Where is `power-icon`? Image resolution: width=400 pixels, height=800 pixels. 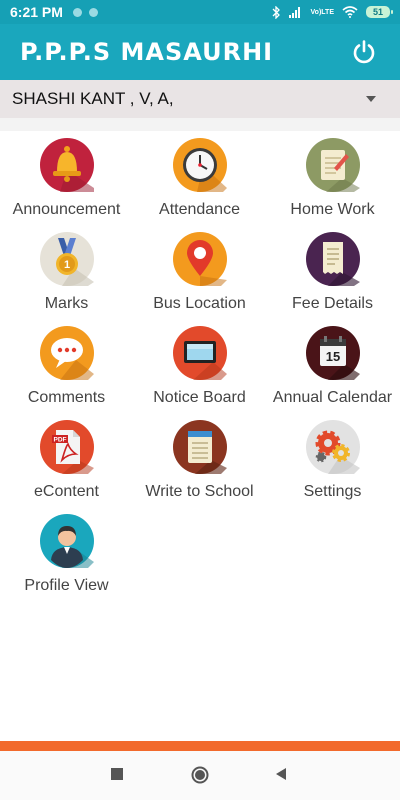 power-icon is located at coordinates (364, 52).